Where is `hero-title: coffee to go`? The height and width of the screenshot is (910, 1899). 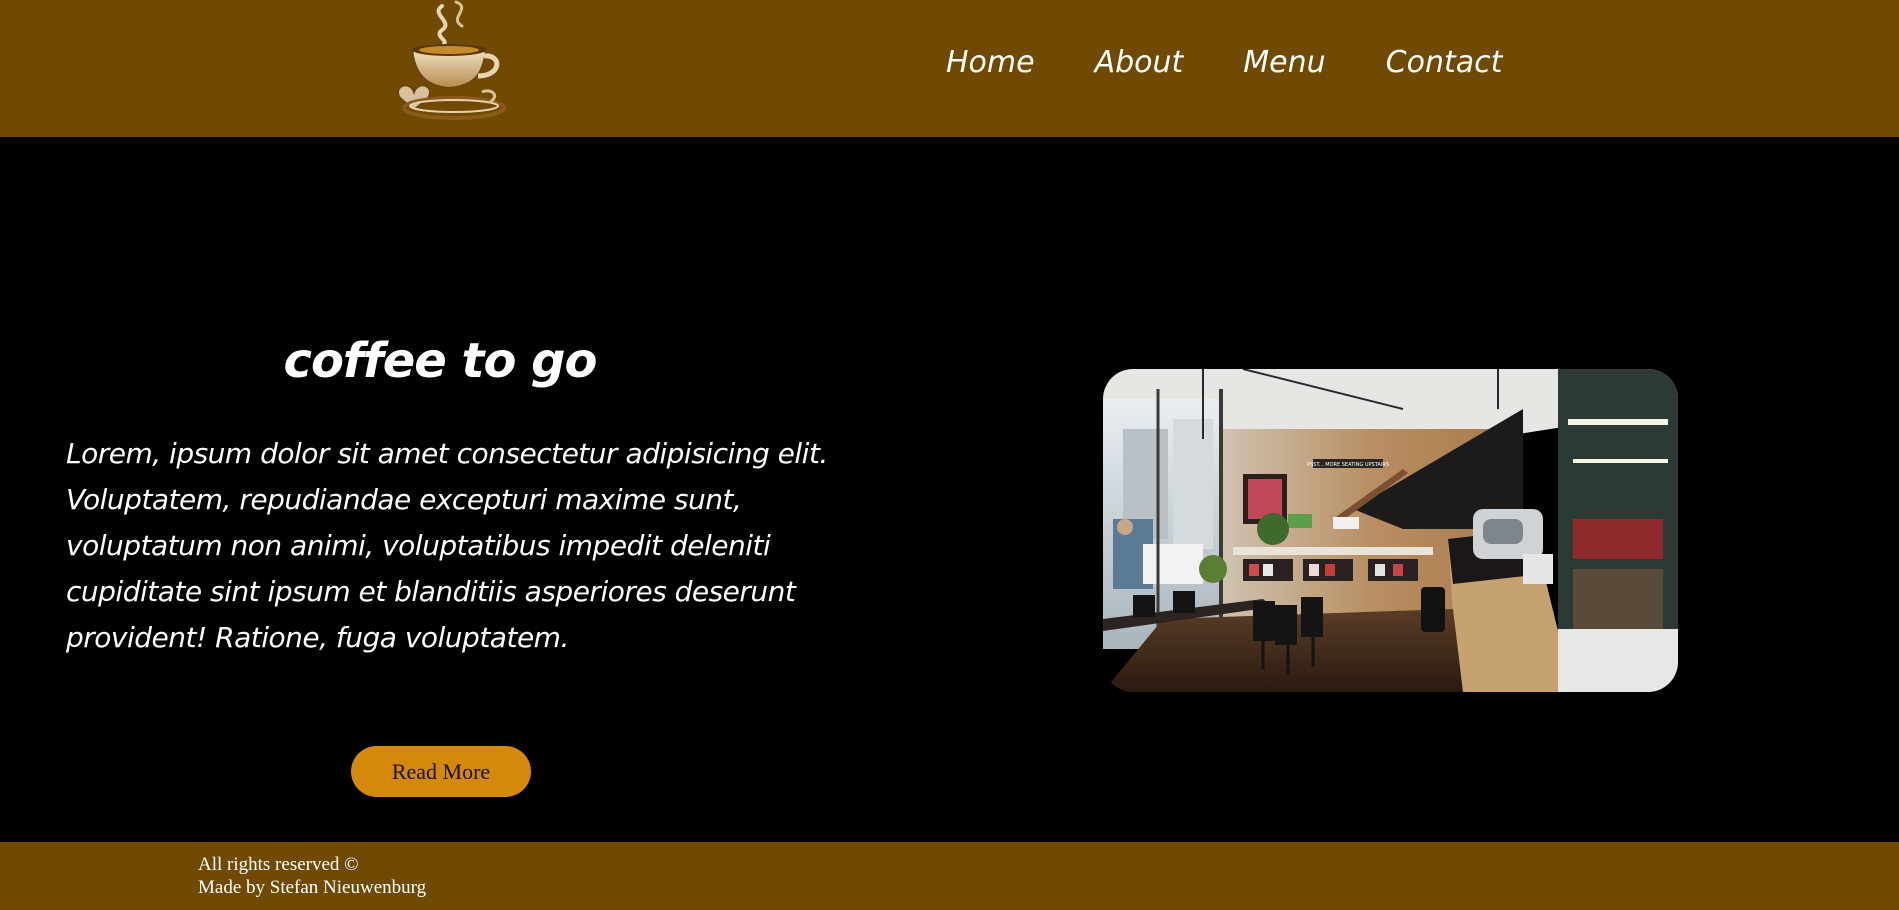
hero-title: coffee to go is located at coordinates (440, 361).